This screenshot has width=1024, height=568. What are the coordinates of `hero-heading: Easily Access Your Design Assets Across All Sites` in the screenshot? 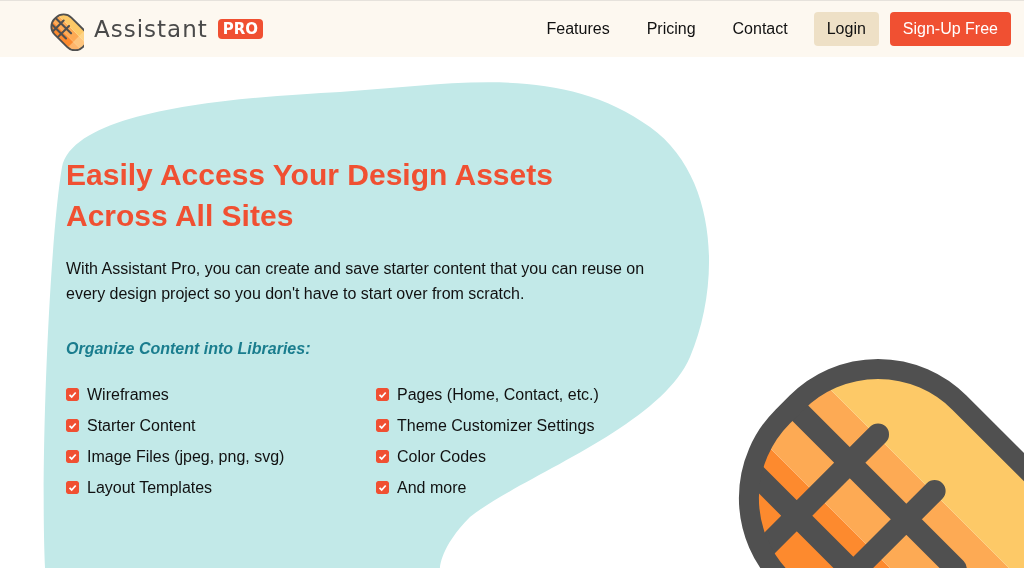 It's located at (310, 195).